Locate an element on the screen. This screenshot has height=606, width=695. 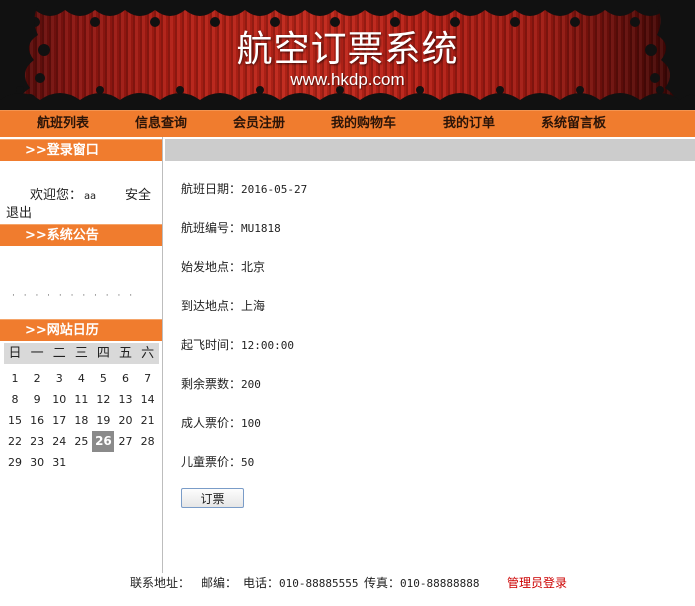
logout-link-part1: 安全 is located at coordinates (138, 193).